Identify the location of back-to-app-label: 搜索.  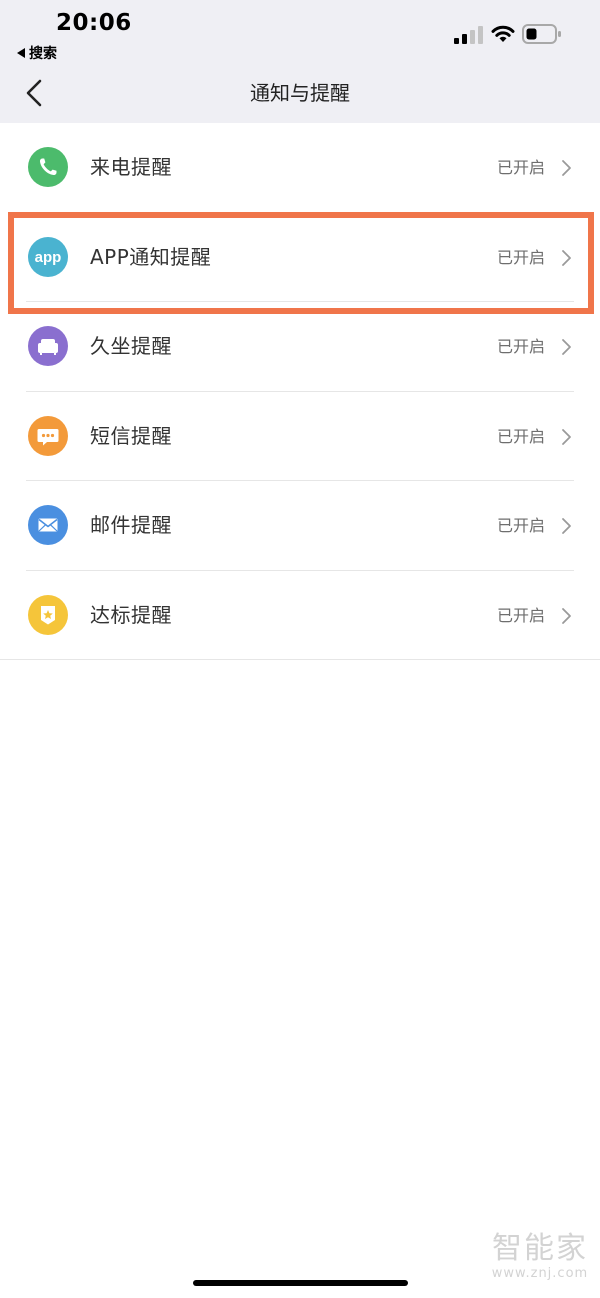
(43, 54).